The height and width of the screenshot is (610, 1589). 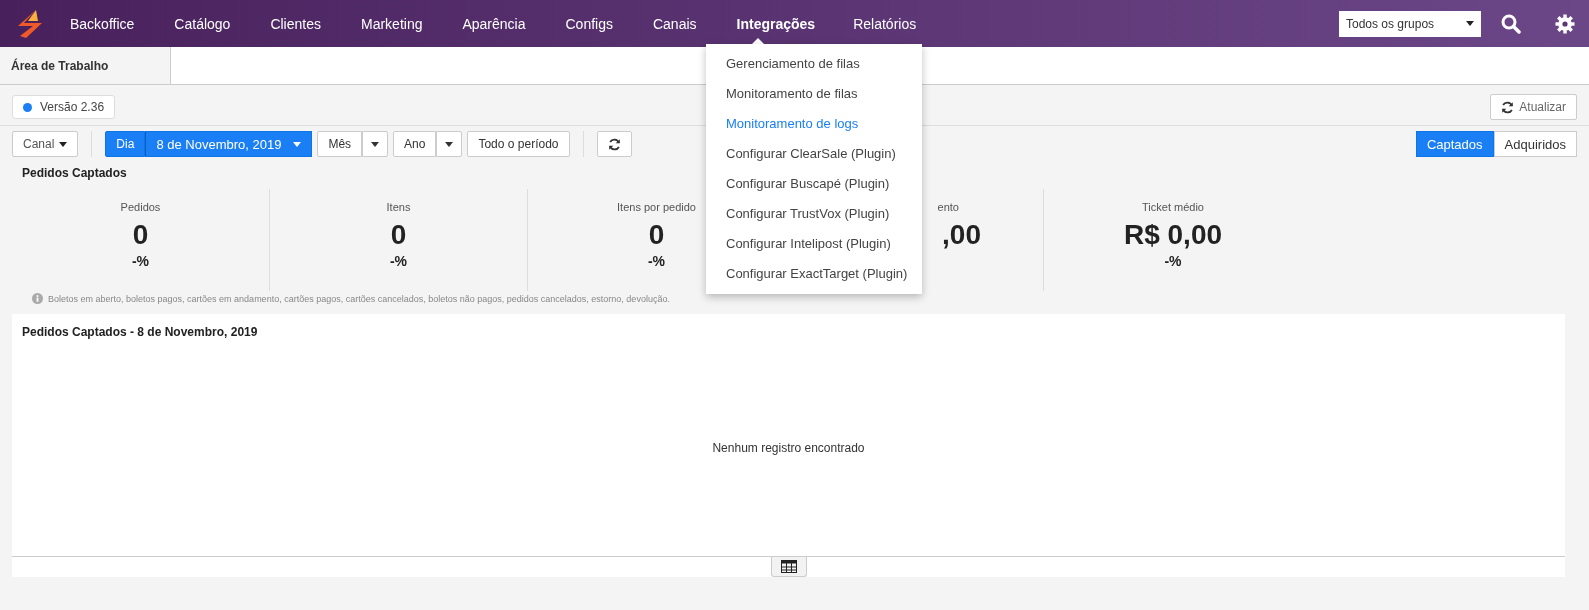 What do you see at coordinates (1533, 107) in the screenshot?
I see `refresh-button: Atualizar` at bounding box center [1533, 107].